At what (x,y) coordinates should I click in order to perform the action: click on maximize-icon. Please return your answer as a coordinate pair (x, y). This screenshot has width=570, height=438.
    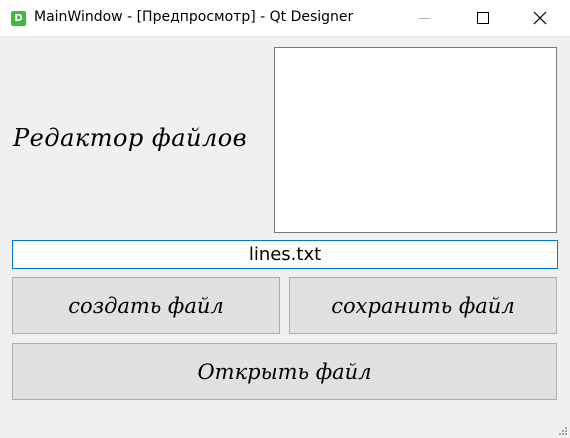
    Looking at the image, I should click on (483, 18).